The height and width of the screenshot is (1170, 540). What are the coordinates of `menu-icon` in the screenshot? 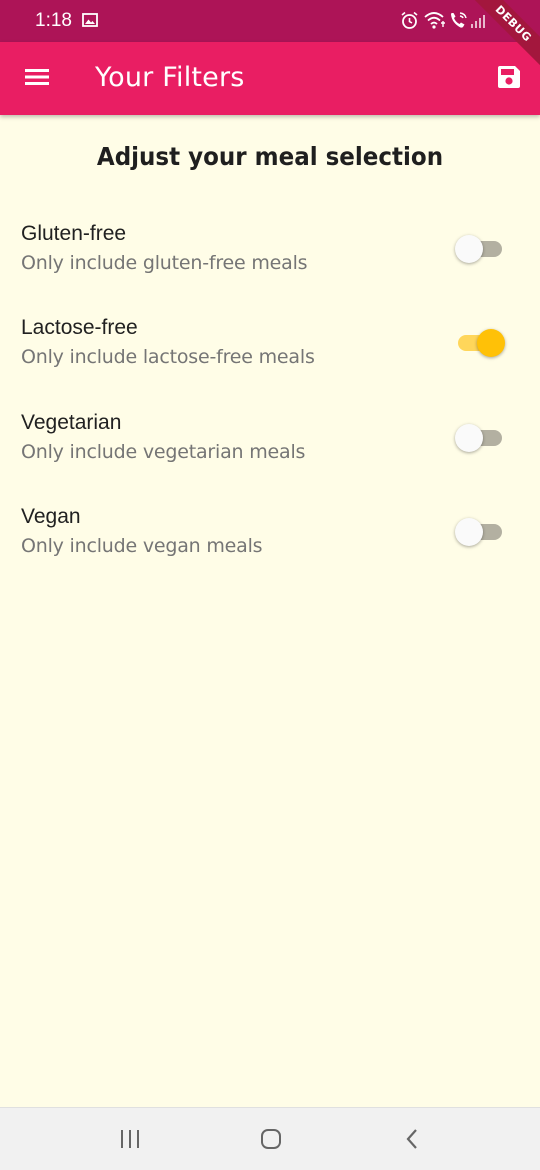 It's located at (37, 79).